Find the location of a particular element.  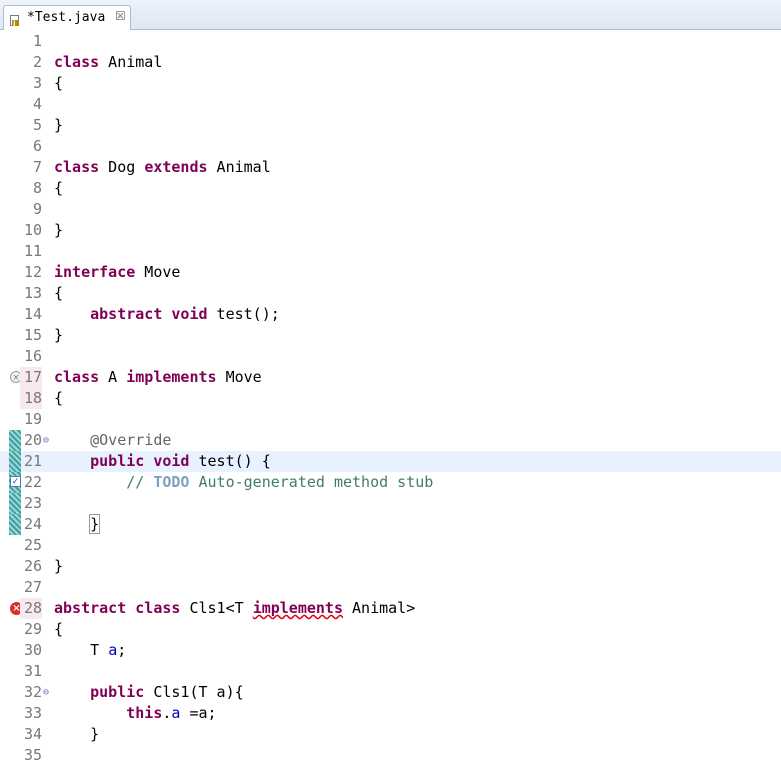

tab-title: *Test.java is located at coordinates (66, 17).